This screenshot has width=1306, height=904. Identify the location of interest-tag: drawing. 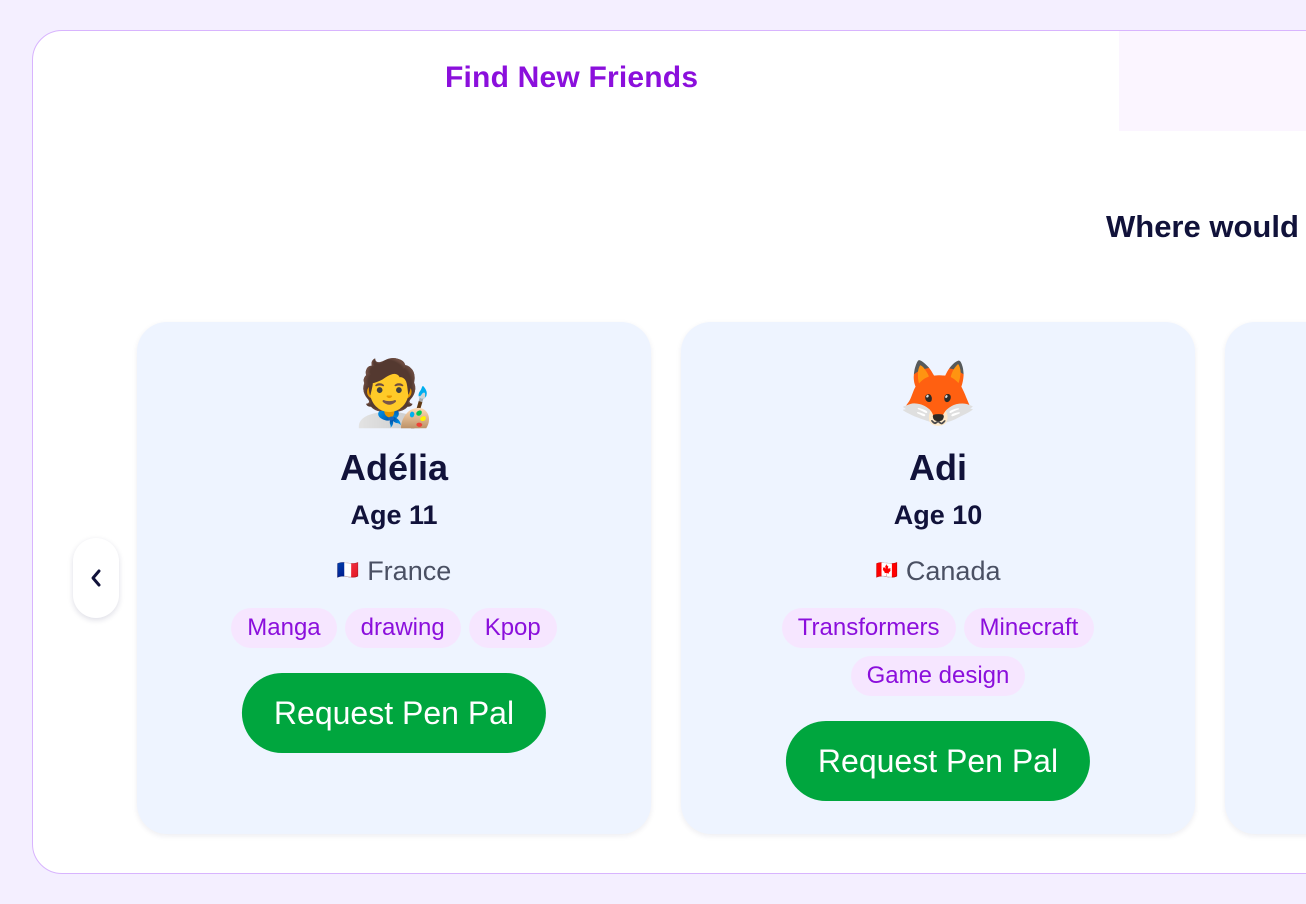
(402, 628).